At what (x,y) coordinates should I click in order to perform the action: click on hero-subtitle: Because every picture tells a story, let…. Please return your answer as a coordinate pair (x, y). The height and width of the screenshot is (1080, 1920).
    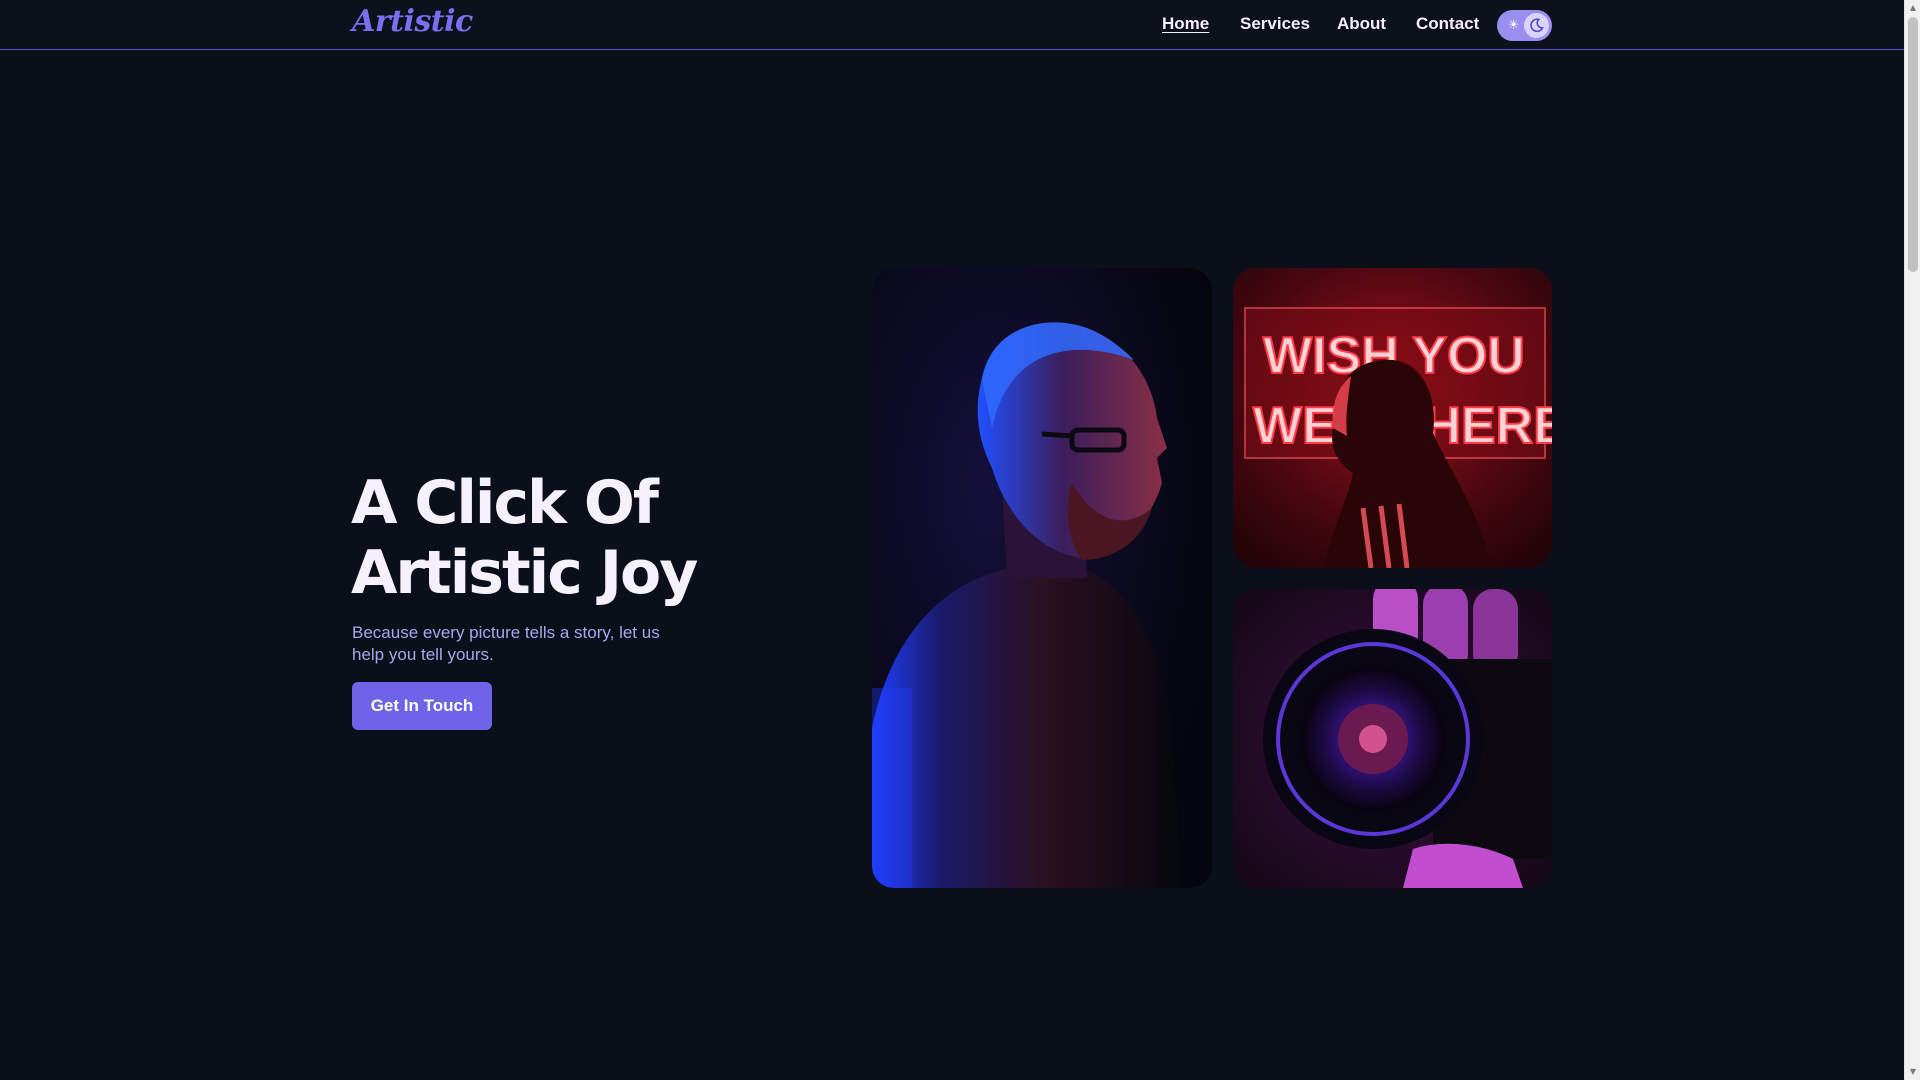
    Looking at the image, I should click on (506, 643).